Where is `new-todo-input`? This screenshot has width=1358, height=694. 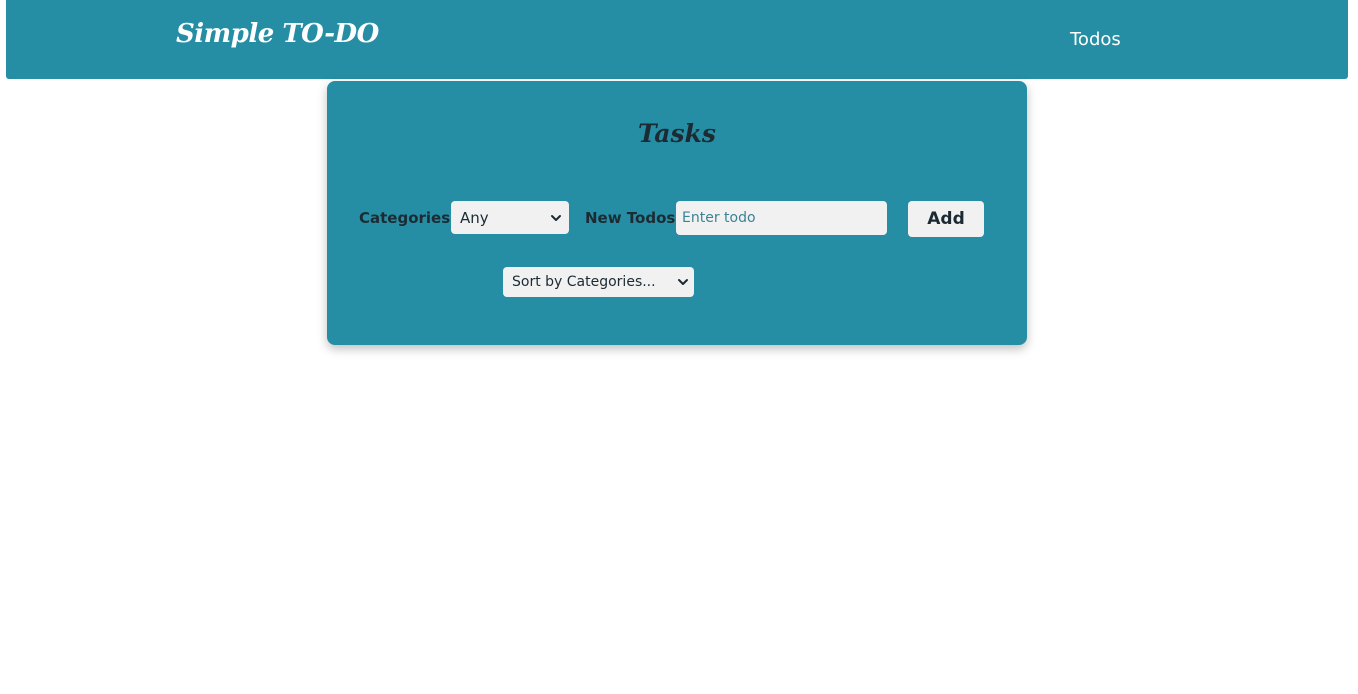 new-todo-input is located at coordinates (781, 218).